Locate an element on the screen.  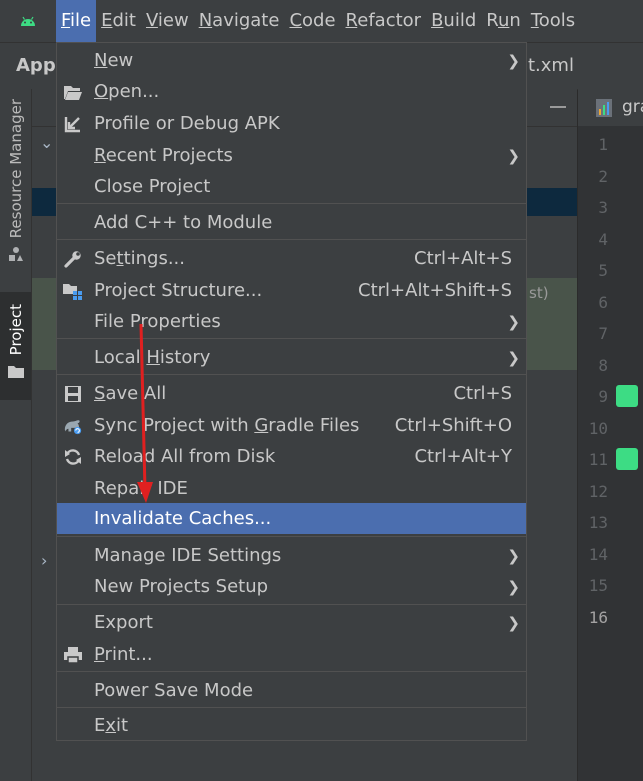
menu-item-new-projects-setup: New Projects Setup ❯ is located at coordinates (291, 586).